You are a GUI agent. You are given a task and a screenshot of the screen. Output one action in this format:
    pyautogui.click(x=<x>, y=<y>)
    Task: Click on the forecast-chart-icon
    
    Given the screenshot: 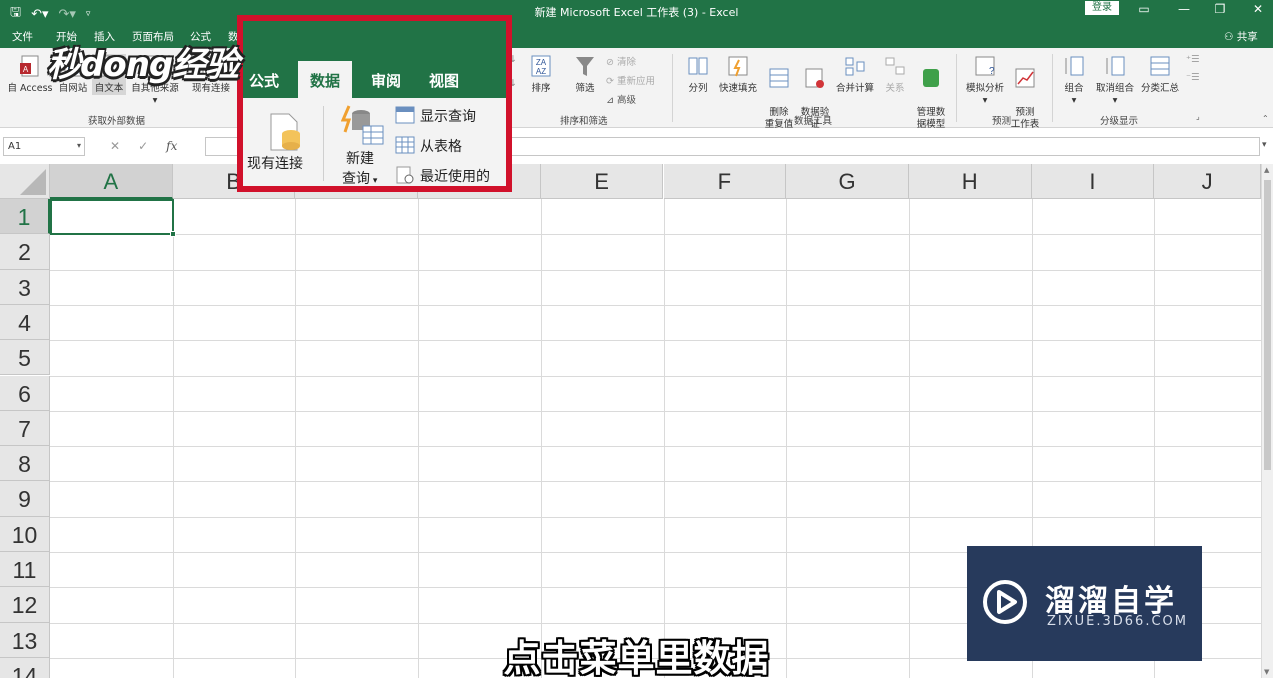 What is the action you would take?
    pyautogui.click(x=1025, y=78)
    